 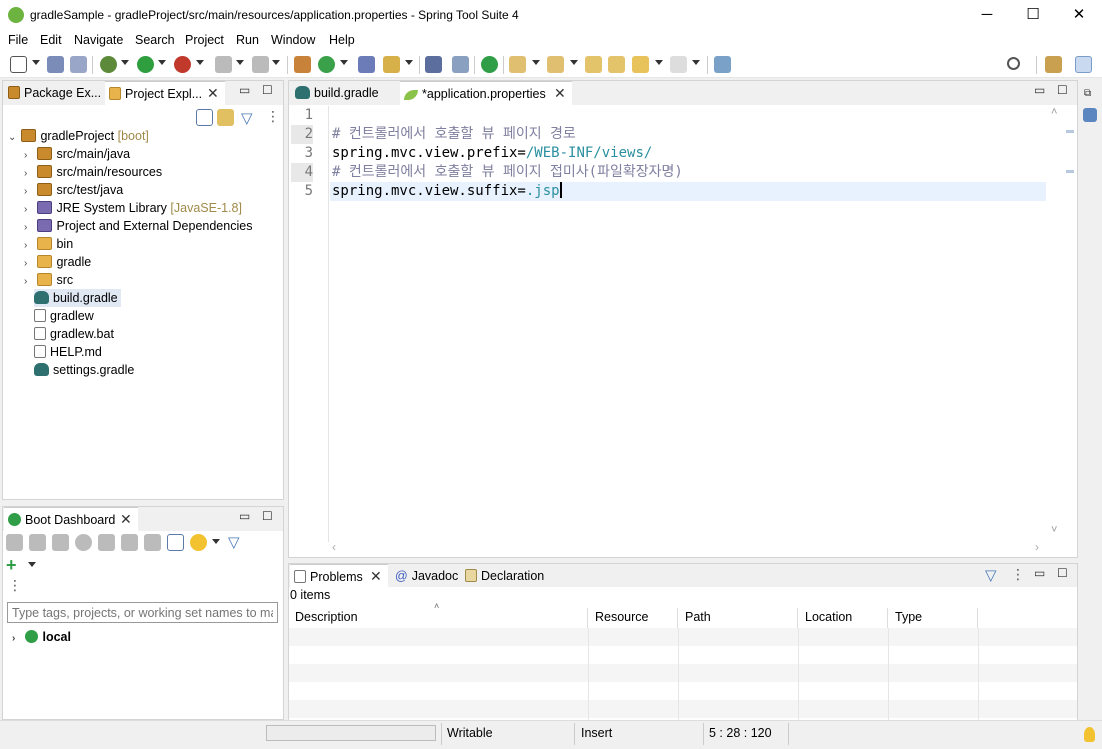 What do you see at coordinates (51, 40) in the screenshot?
I see `menu-edit: Edit` at bounding box center [51, 40].